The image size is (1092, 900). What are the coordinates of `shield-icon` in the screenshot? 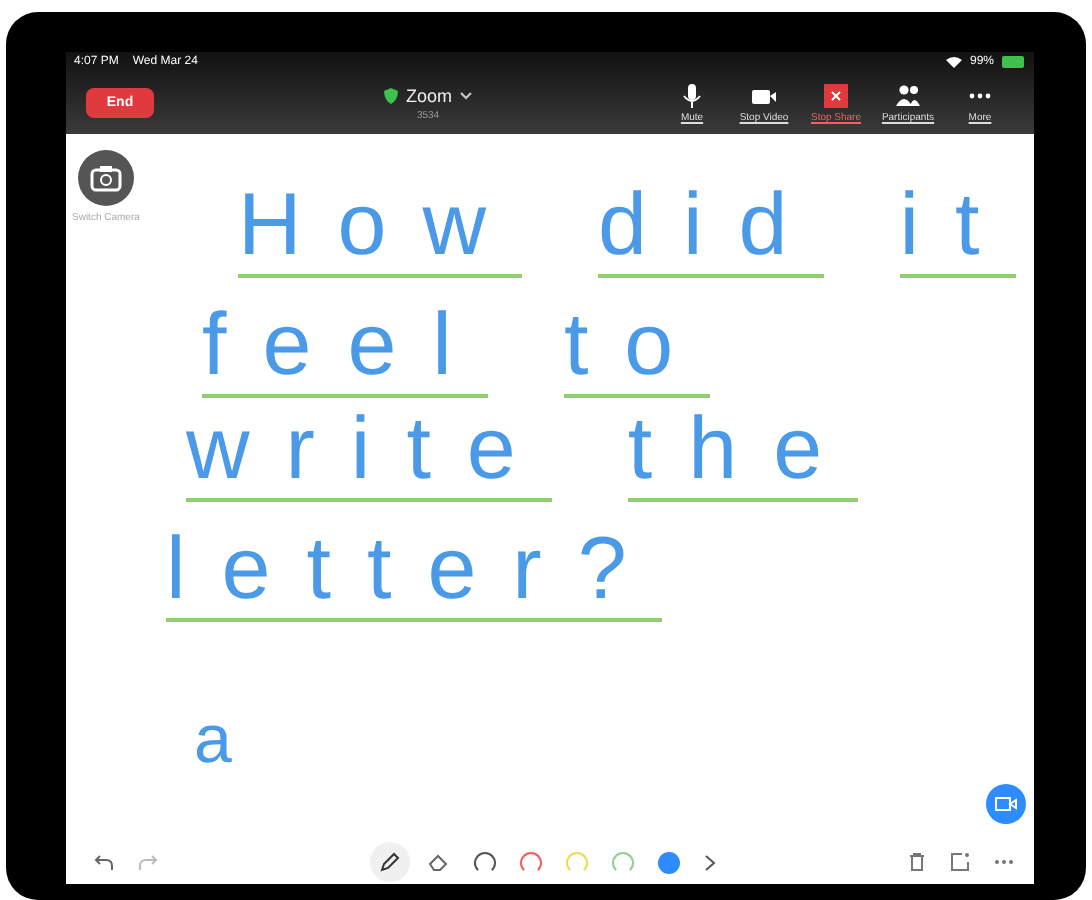 It's located at (391, 95).